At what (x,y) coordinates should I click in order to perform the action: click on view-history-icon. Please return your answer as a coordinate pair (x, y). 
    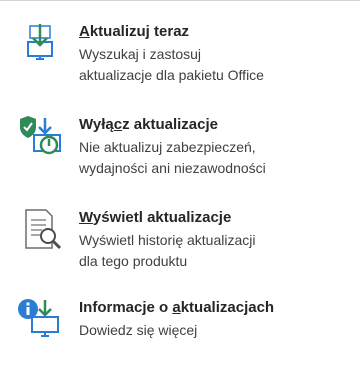
    Looking at the image, I should click on (41, 230).